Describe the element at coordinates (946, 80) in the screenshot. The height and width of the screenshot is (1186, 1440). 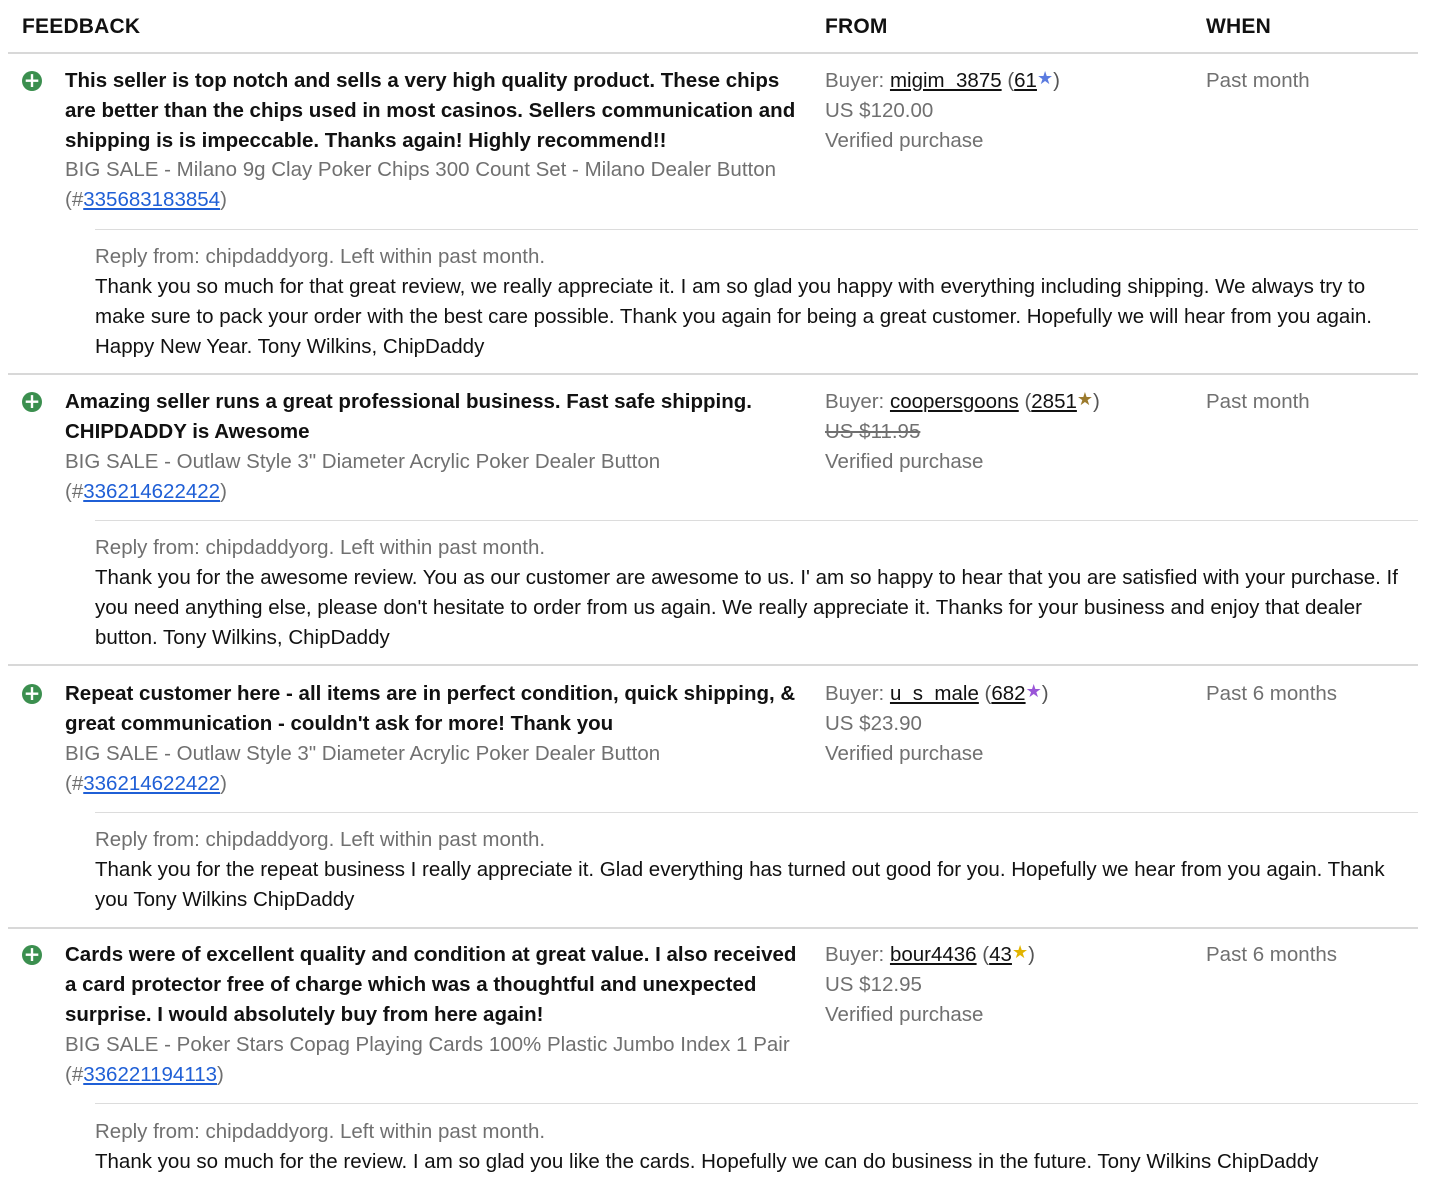
I see `buyer-username-link: migim_3875` at that location.